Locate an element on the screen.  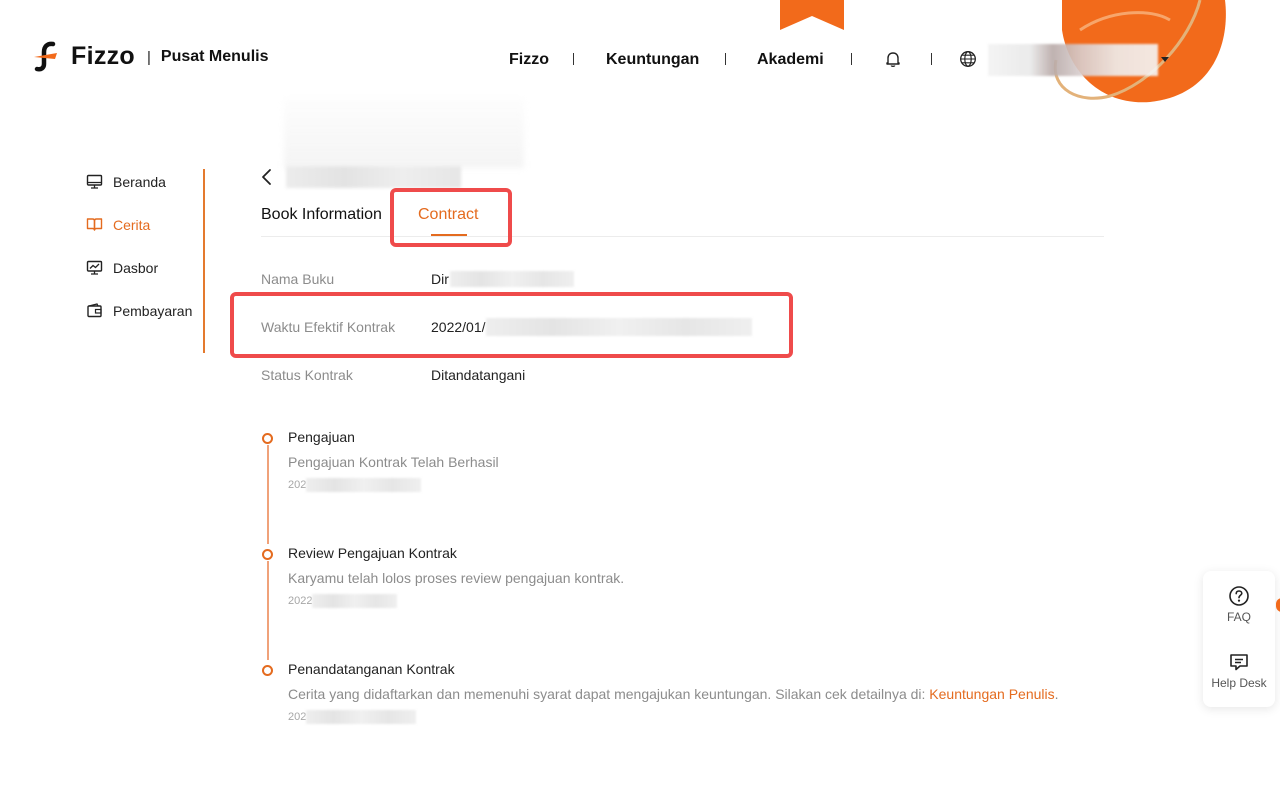
sidebar-item-pembayaran: Pembayaran is located at coordinates (146, 310).